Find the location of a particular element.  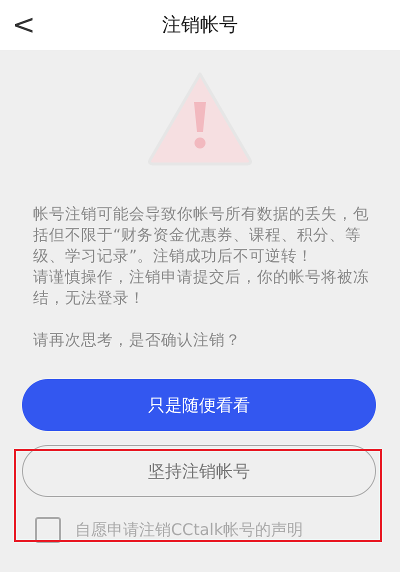

page-title: 注销帐号 is located at coordinates (200, 25).